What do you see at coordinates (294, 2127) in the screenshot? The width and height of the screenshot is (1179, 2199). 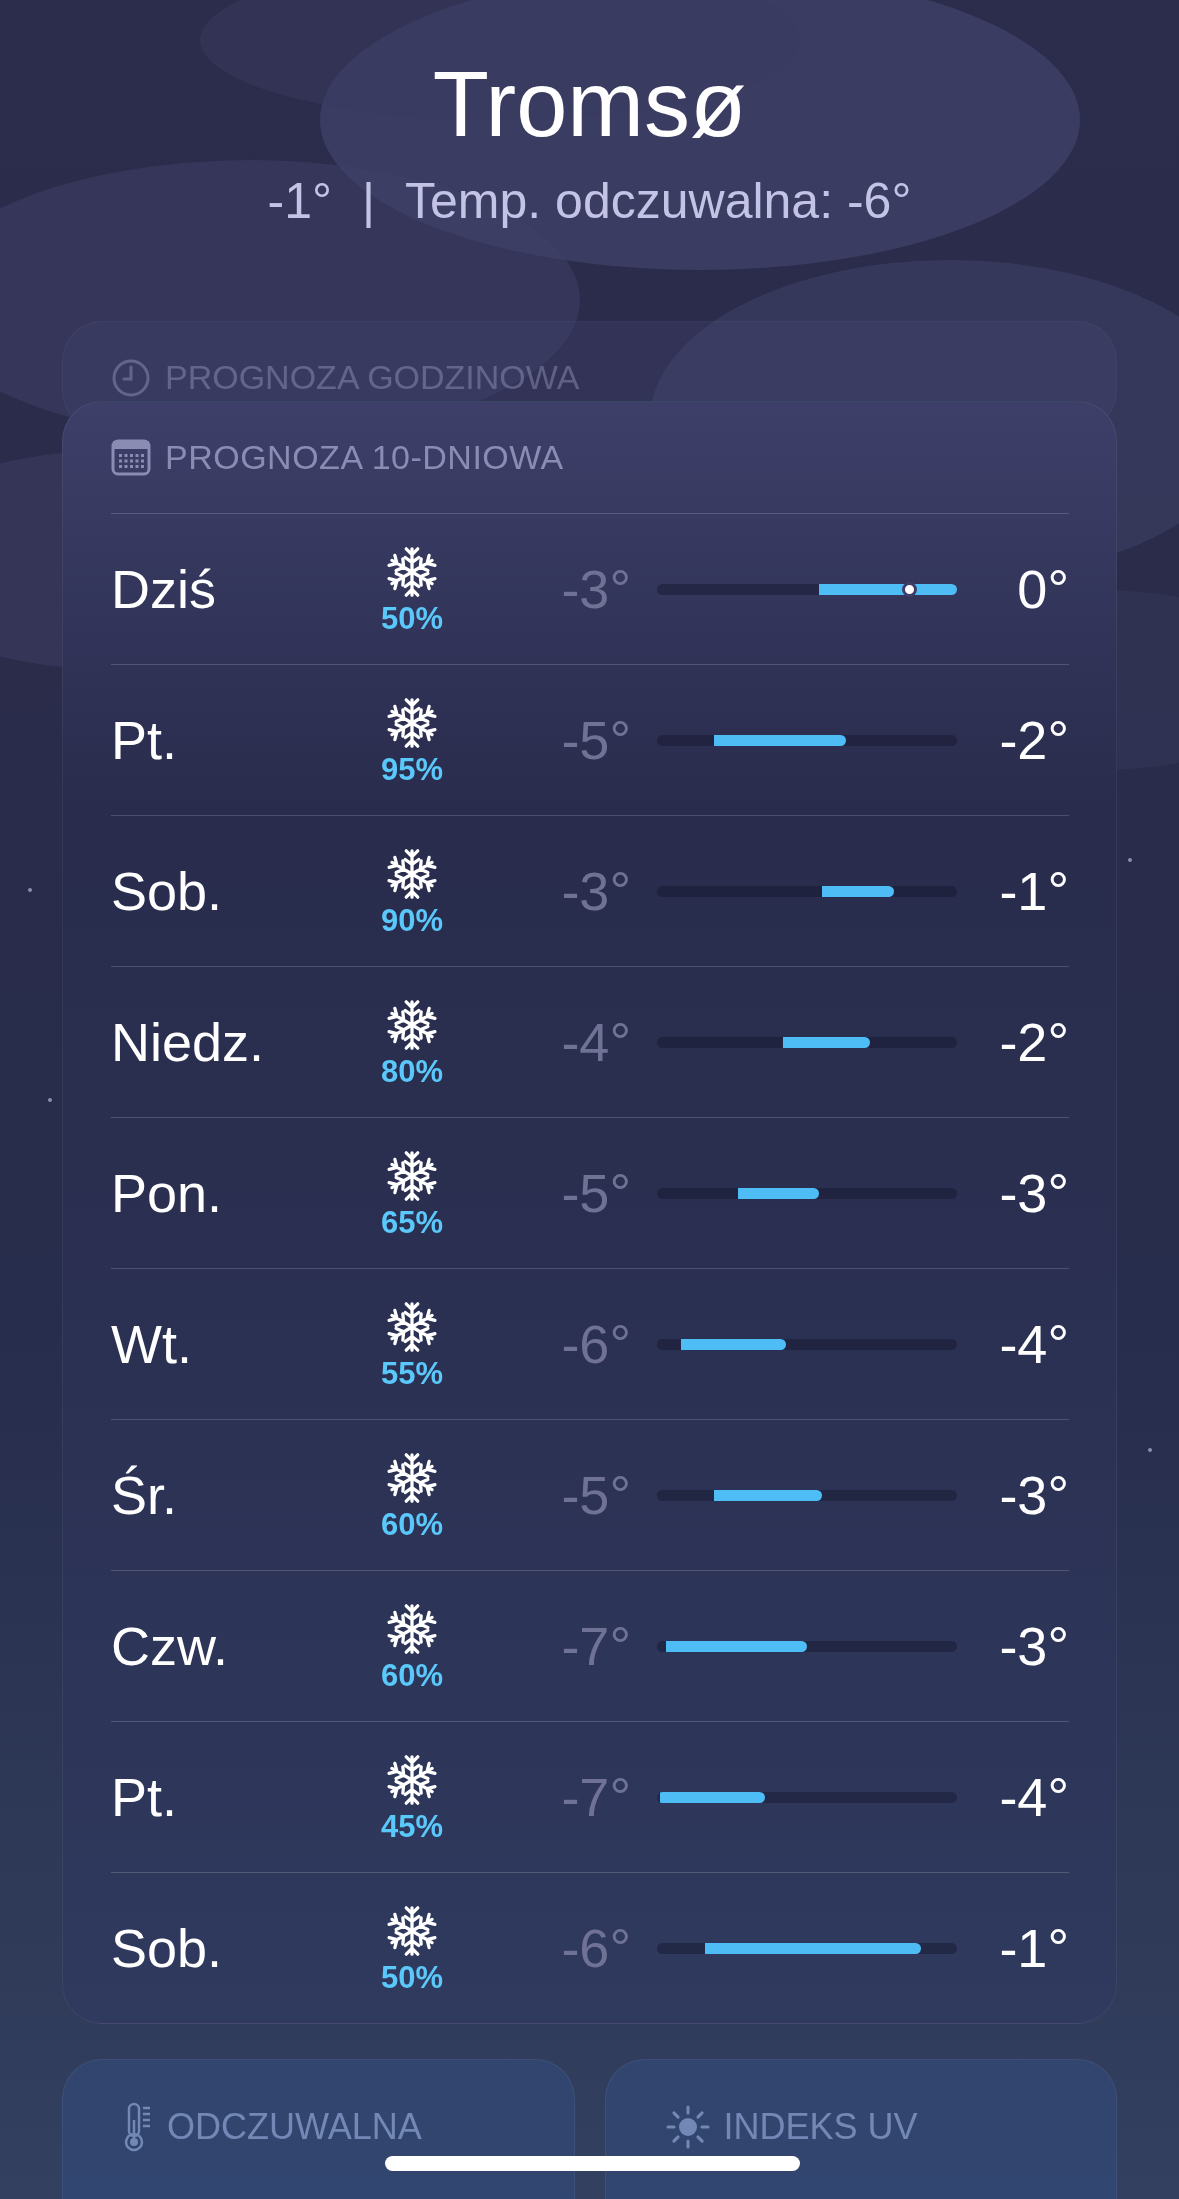 I see `tile-title: ODCZUWALNA` at bounding box center [294, 2127].